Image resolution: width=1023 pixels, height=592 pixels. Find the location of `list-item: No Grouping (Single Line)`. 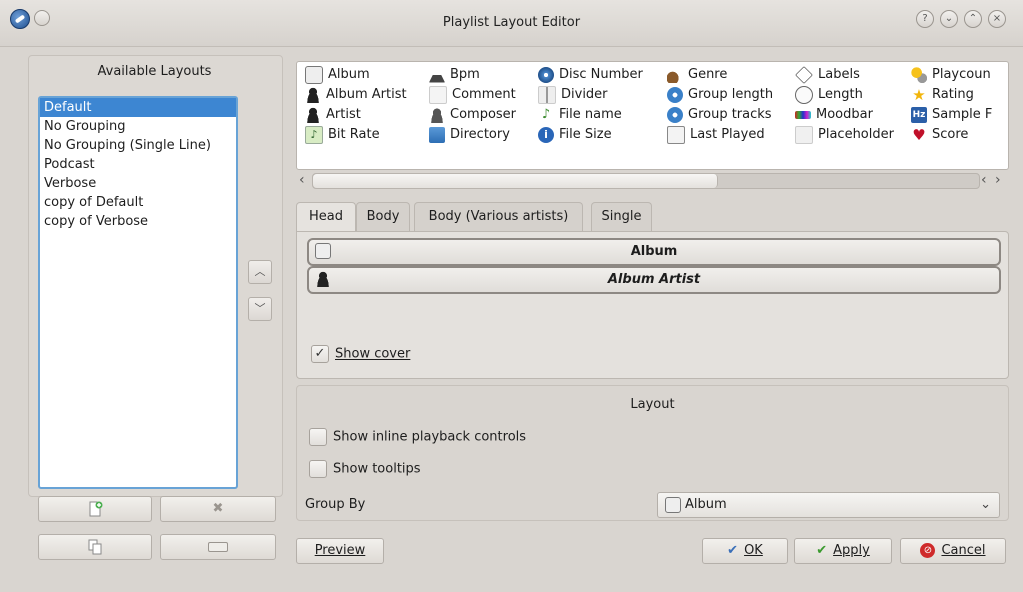

list-item: No Grouping (Single Line) is located at coordinates (138, 145).